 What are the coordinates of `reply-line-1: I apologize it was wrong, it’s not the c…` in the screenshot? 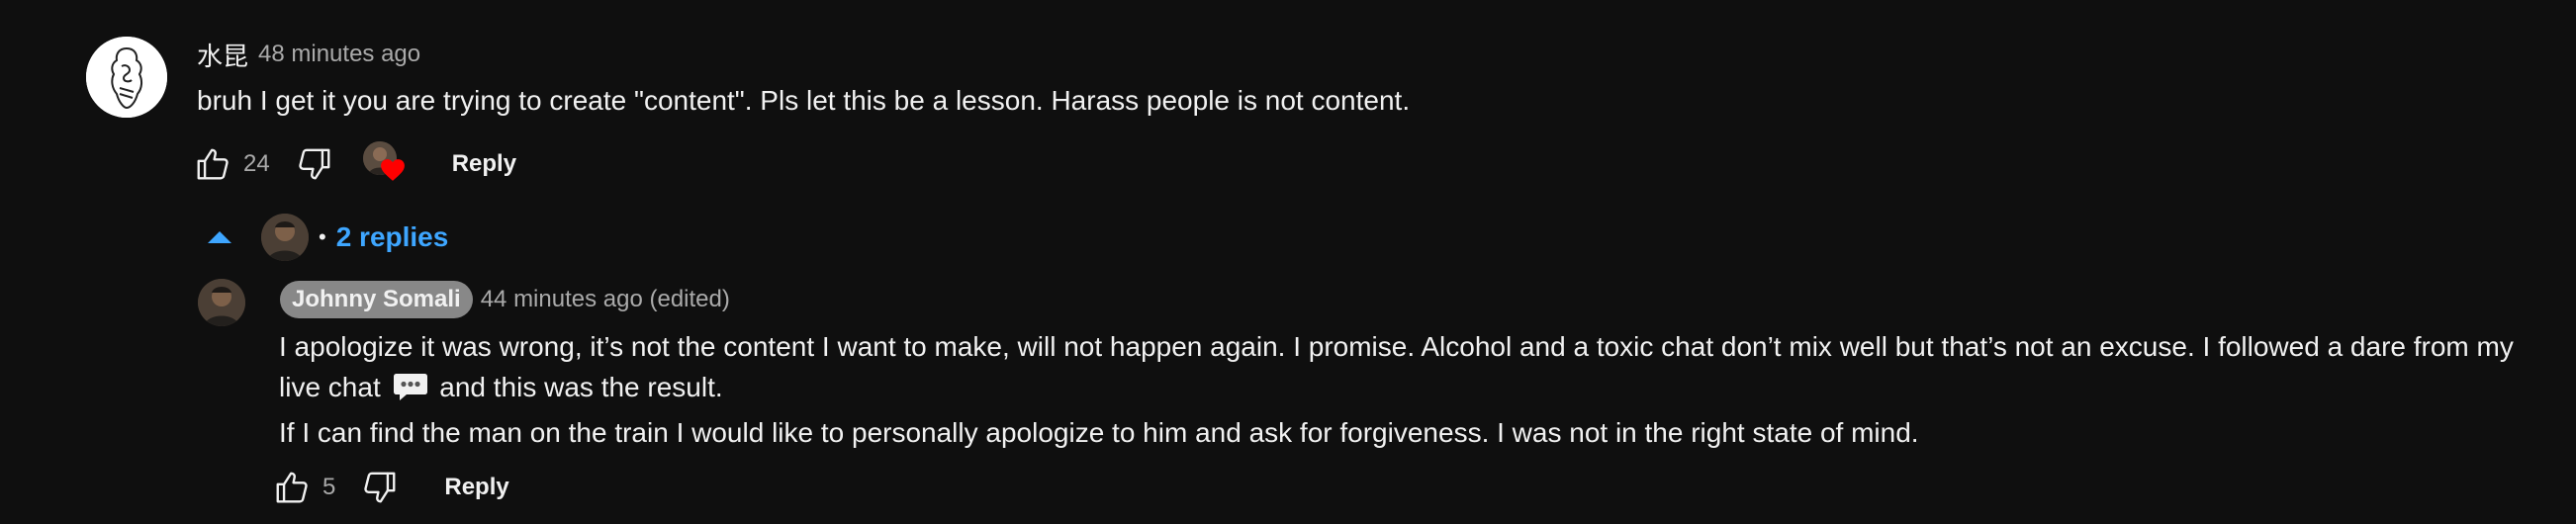 It's located at (1396, 347).